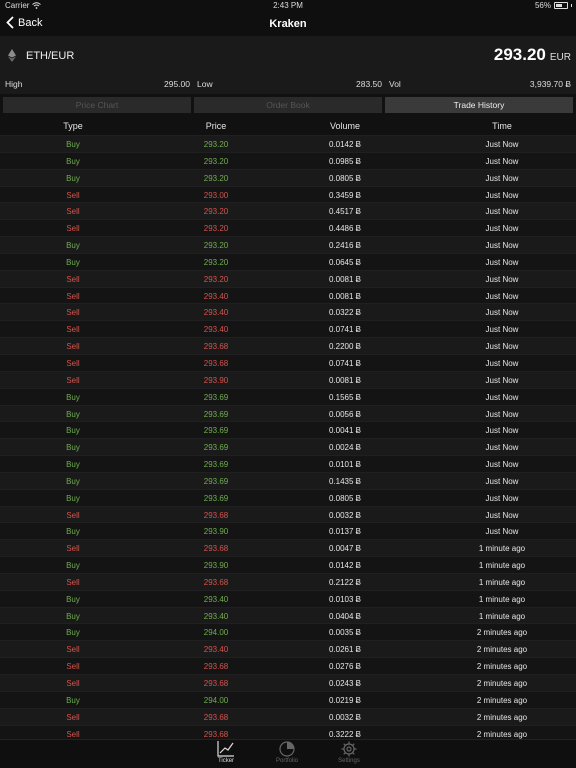  What do you see at coordinates (345, 633) in the screenshot?
I see `cell-volume: 0.0035 Ƀ` at bounding box center [345, 633].